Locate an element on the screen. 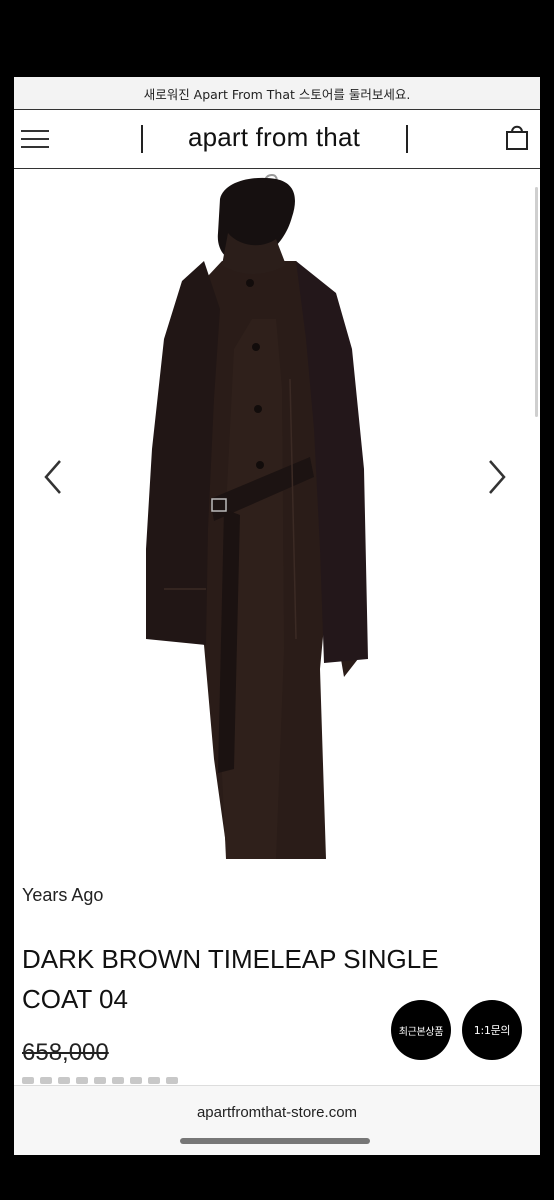 The width and height of the screenshot is (554, 1200). recent-items-label: 최근본상품 is located at coordinates (421, 1032).